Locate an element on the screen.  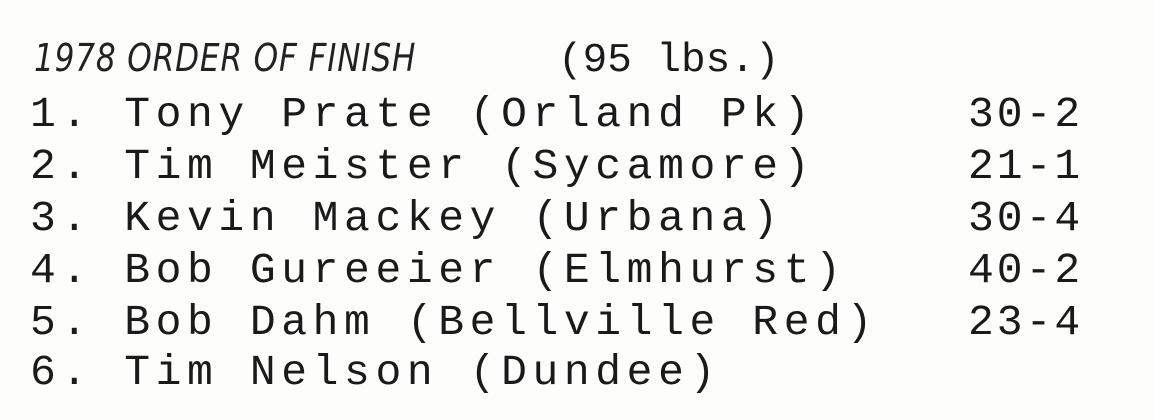
result-entry: 6. Tim Nelson (Dundee) is located at coordinates (375, 372).